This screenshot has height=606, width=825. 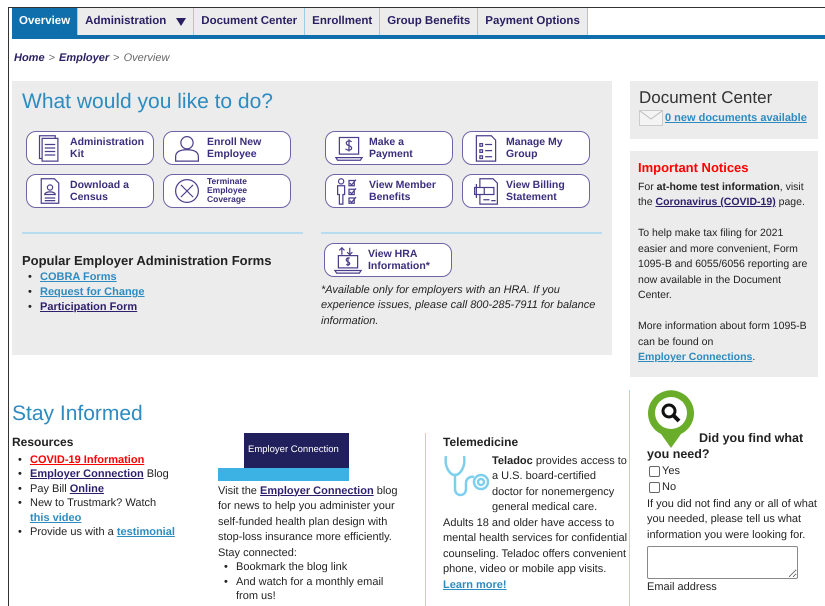 I want to click on feedback-prompt: If you did not find any or all of what you needed, please tell us what information you were looking for., so click(x=732, y=519).